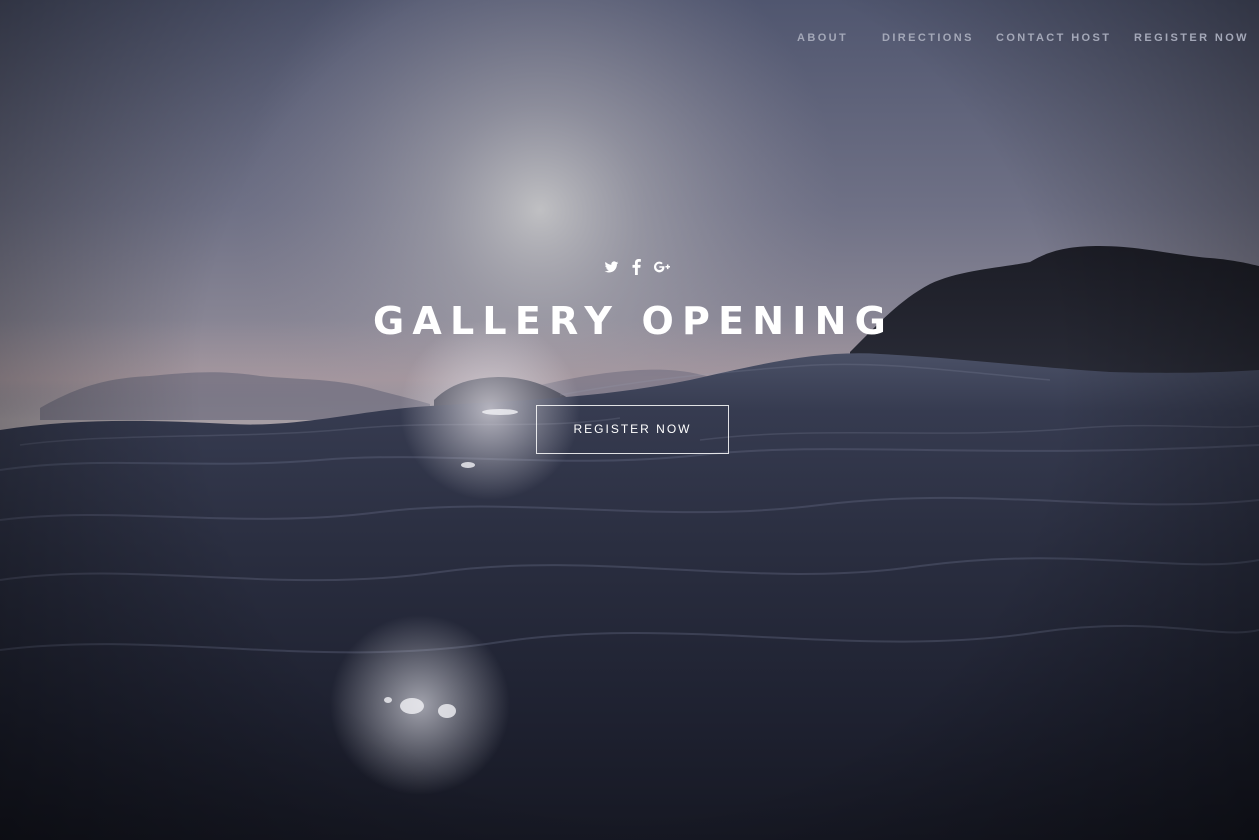 The width and height of the screenshot is (1259, 840). What do you see at coordinates (1053, 38) in the screenshot?
I see `nav-link-contact-host: CONTACT HOST` at bounding box center [1053, 38].